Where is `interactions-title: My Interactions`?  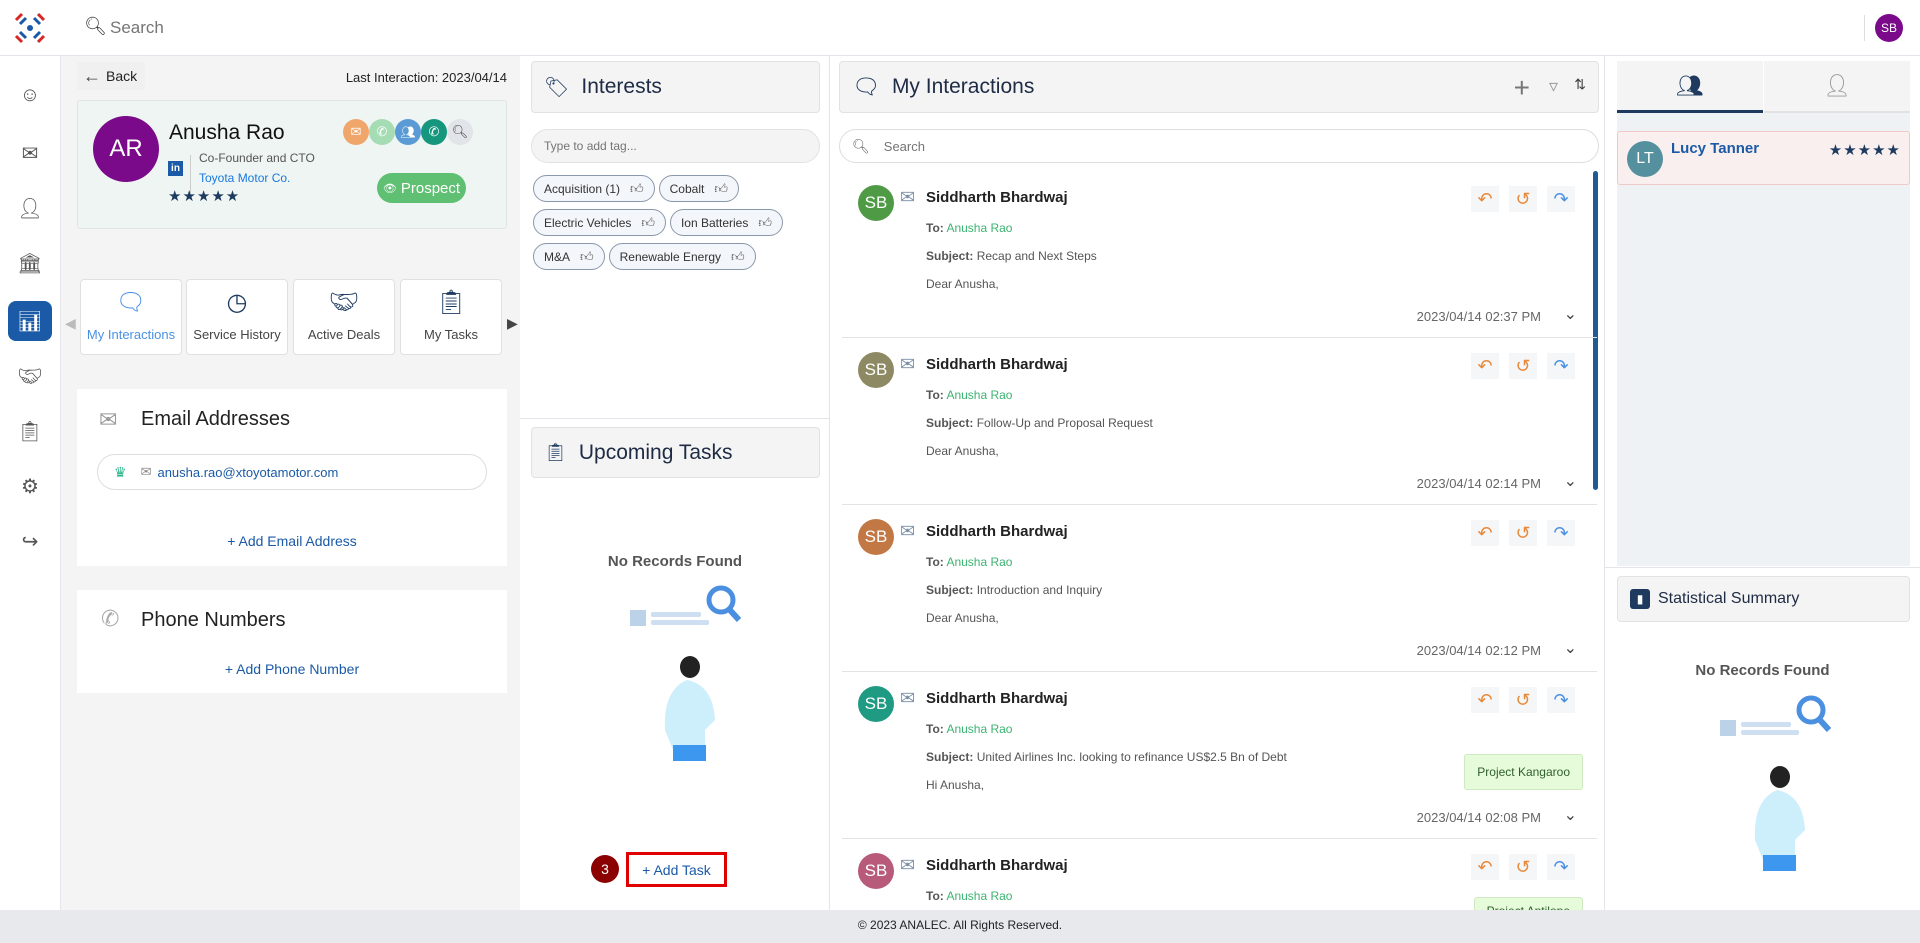
interactions-title: My Interactions is located at coordinates (963, 86).